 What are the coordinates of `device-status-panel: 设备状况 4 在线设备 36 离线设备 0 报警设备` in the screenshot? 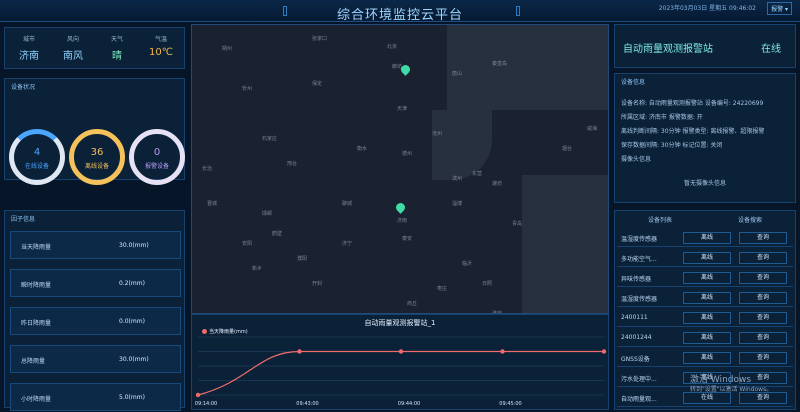 It's located at (94, 131).